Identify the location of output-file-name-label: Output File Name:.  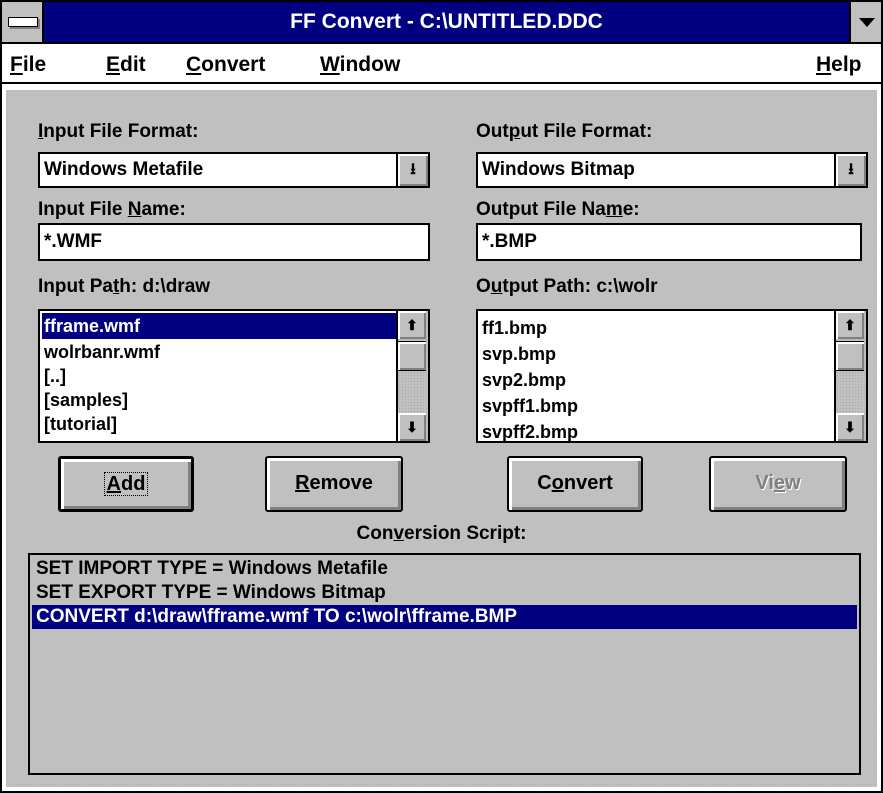
(558, 209).